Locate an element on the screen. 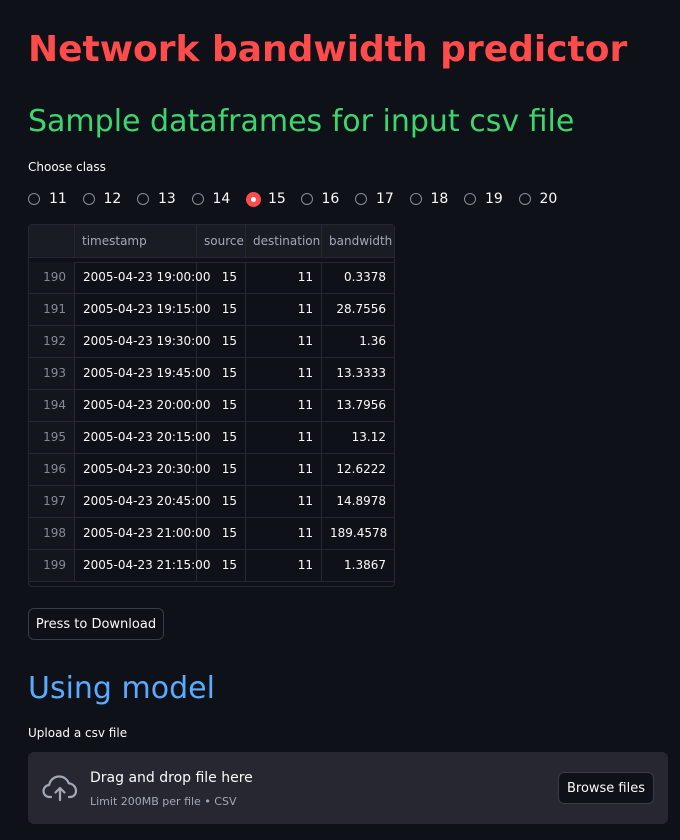  timestamp-cell: 2005-04-23 20:30:00 is located at coordinates (142, 469).